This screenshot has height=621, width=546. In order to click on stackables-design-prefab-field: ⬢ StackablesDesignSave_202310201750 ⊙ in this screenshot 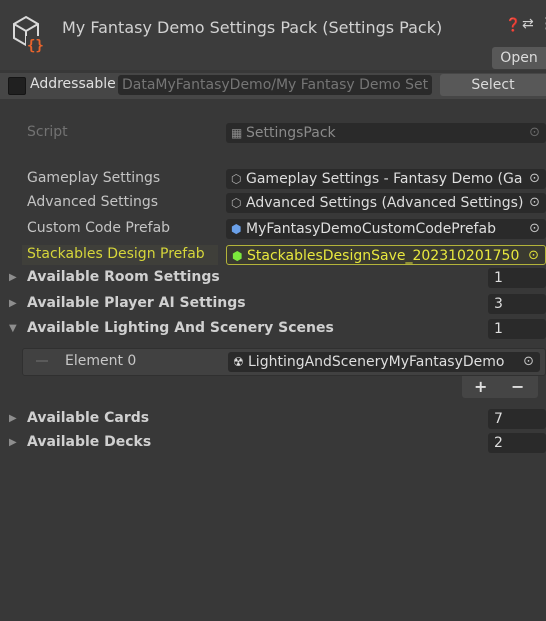, I will do `click(386, 255)`.